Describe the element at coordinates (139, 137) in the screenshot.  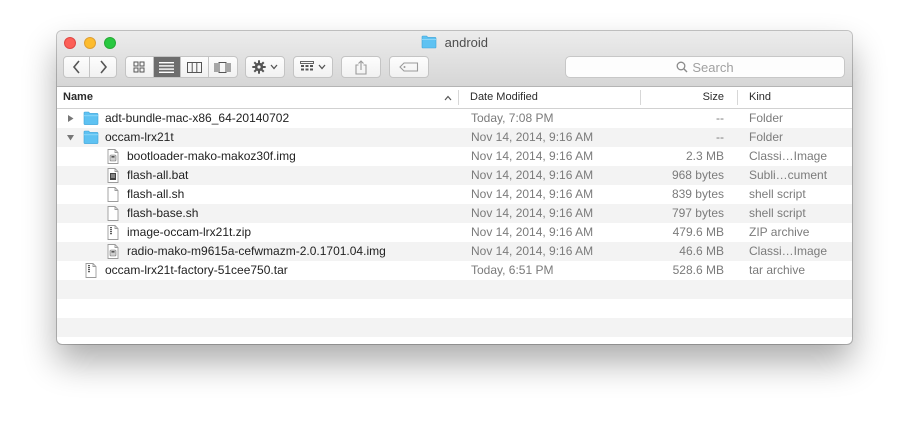
I see `file-name: occam-lrx21t` at that location.